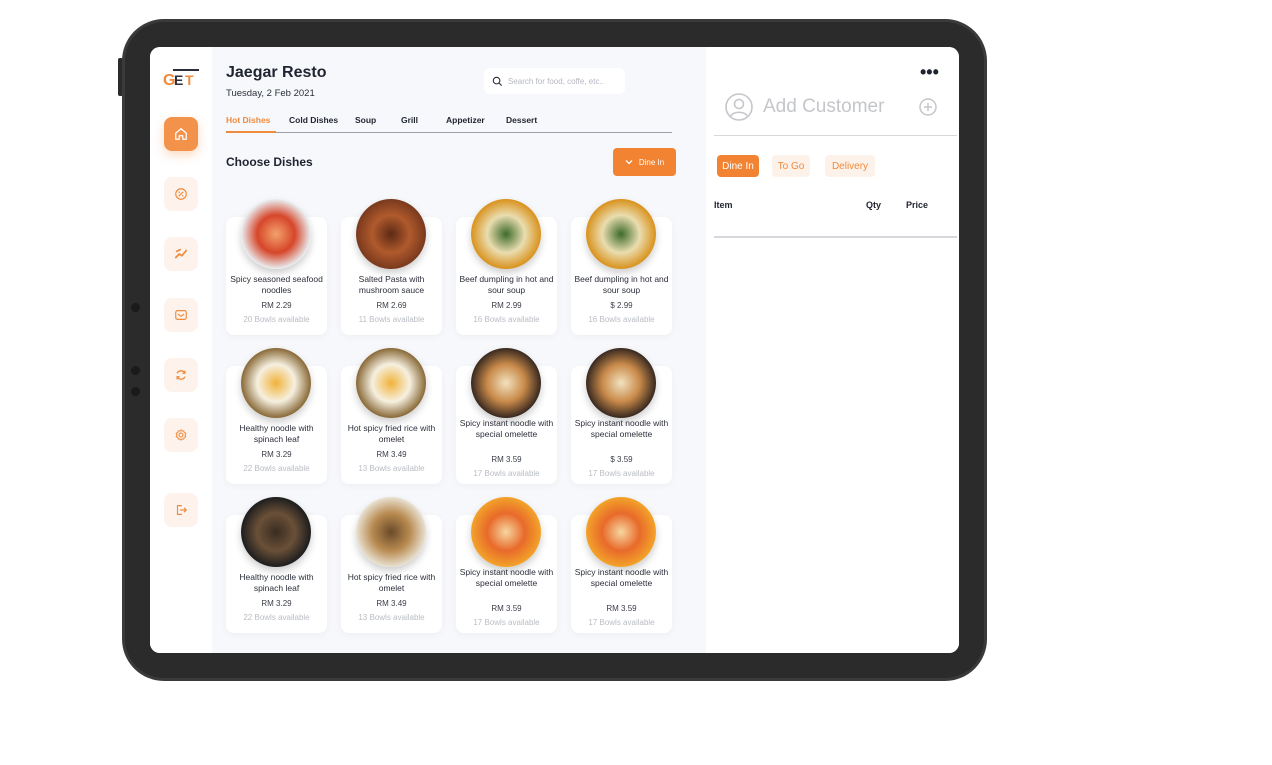 This screenshot has height=765, width=1272. I want to click on search-icon, so click(497, 81).